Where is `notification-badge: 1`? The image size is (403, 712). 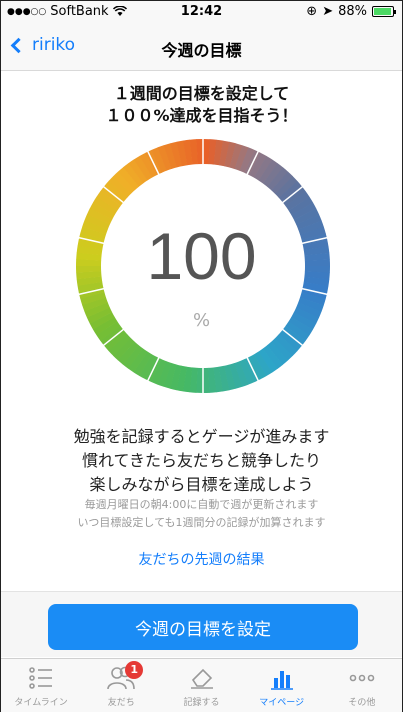
notification-badge: 1 is located at coordinates (134, 670).